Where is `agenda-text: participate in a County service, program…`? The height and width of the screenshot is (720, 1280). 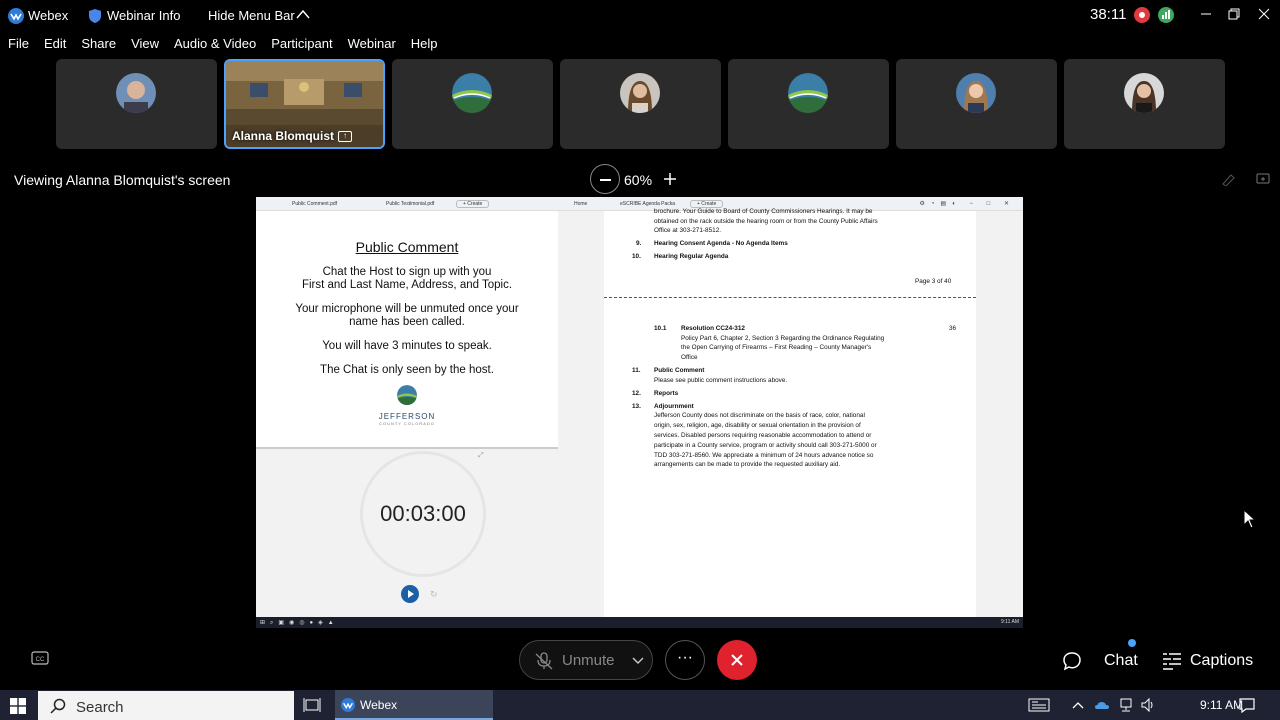 agenda-text: participate in a County service, program… is located at coordinates (765, 445).